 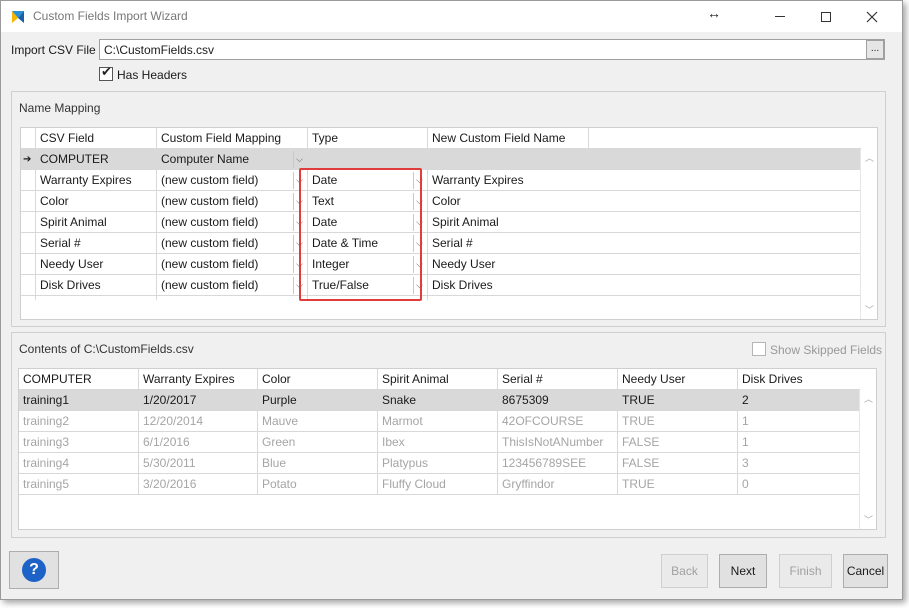 I want to click on column-header-type: Type, so click(x=368, y=138).